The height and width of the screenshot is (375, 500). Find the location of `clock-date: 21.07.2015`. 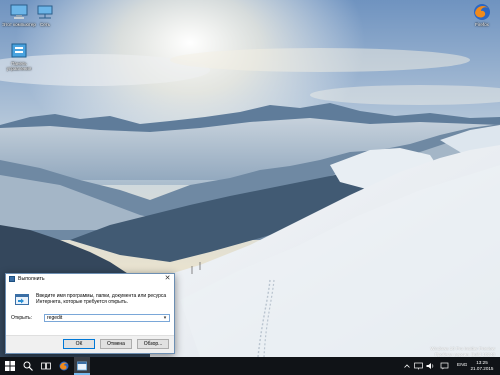

clock-date: 21.07.2015 is located at coordinates (482, 368).